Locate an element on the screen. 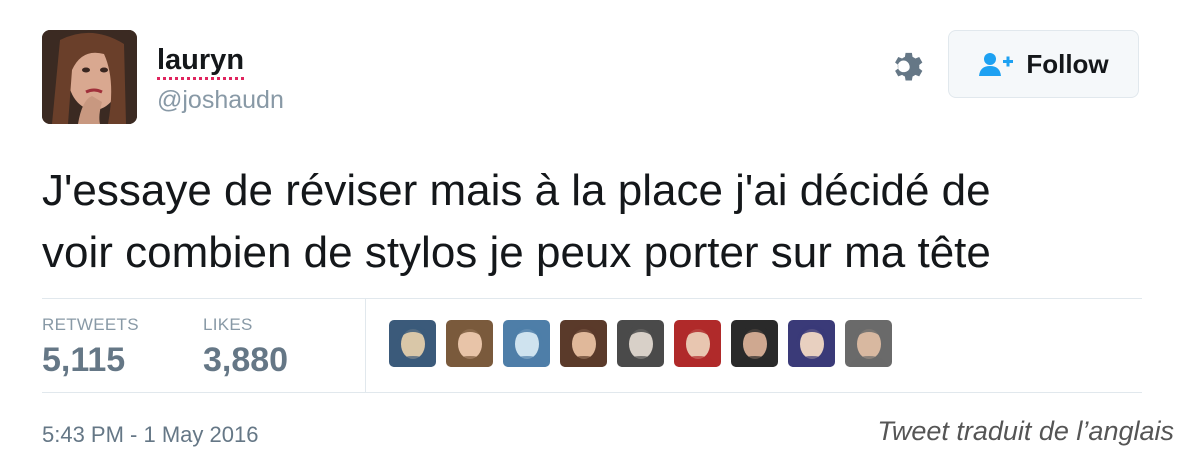 This screenshot has height=471, width=1200. divider-top is located at coordinates (592, 298).